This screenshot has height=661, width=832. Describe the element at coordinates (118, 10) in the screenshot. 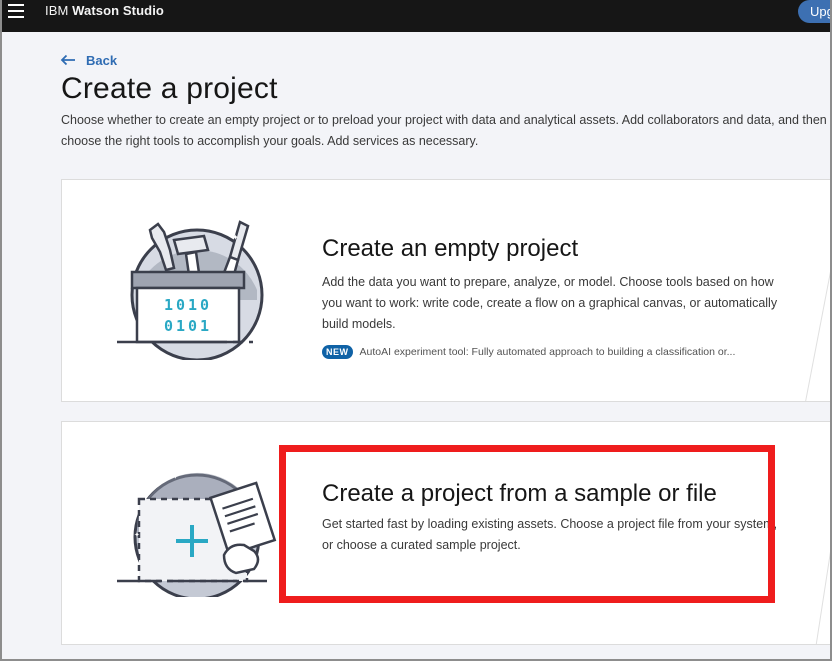

I see `brand-name: Watson Studio` at that location.